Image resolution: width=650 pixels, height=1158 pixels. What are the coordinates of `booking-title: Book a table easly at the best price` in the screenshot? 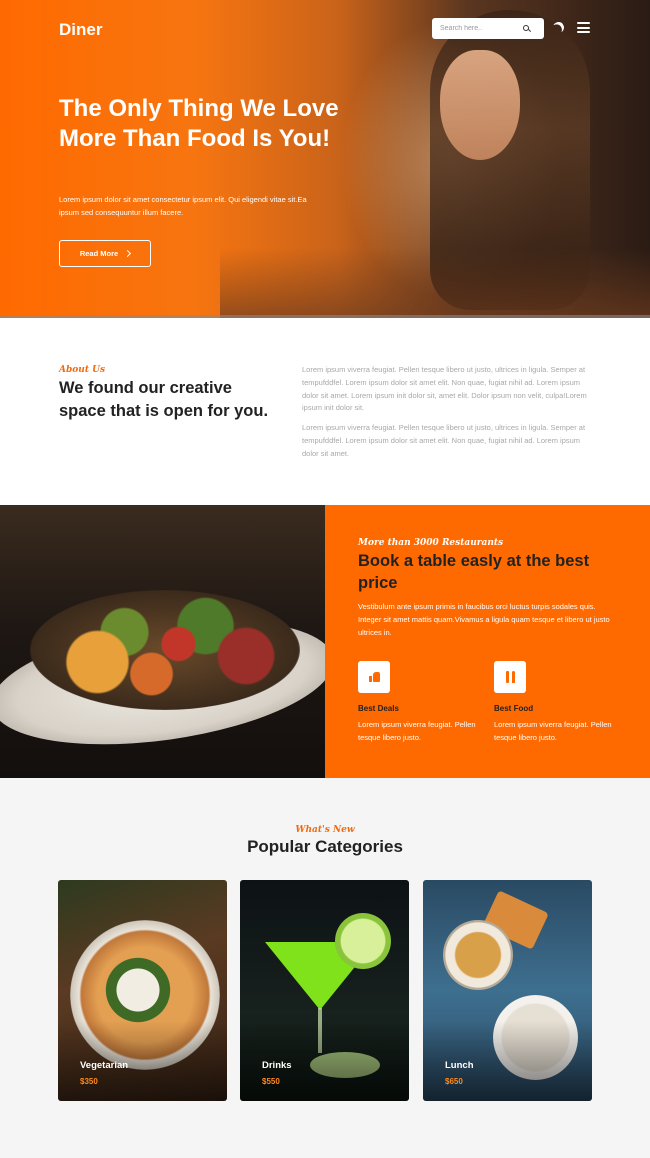 It's located at (474, 572).